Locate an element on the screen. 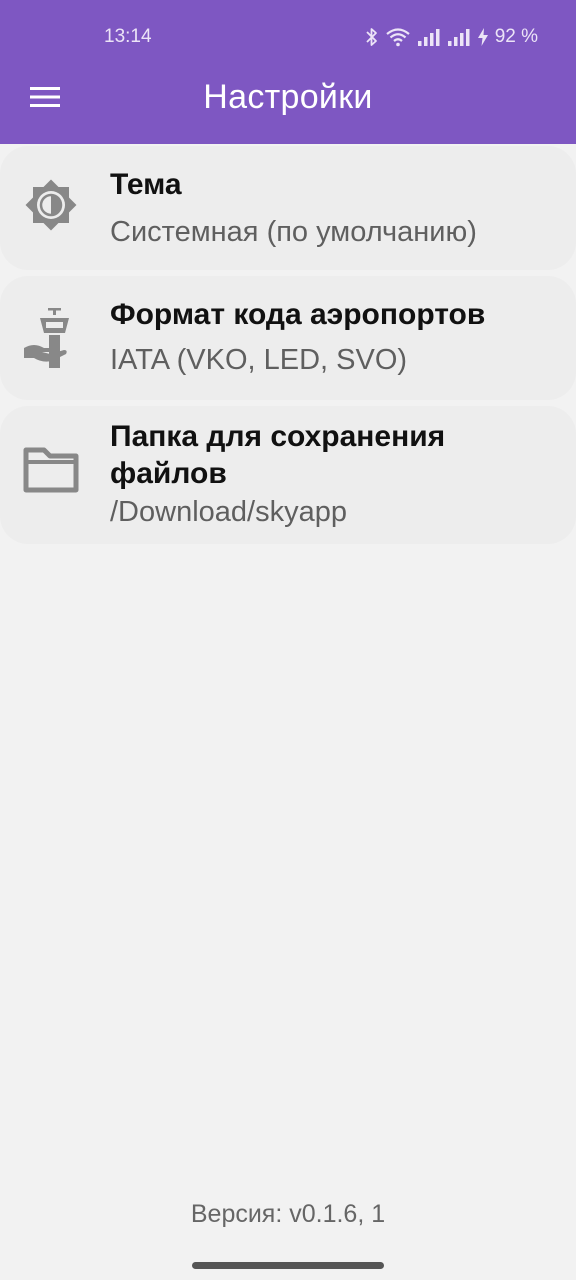 The width and height of the screenshot is (576, 1280). setting-value: Системная (по умолчанию) is located at coordinates (293, 232).